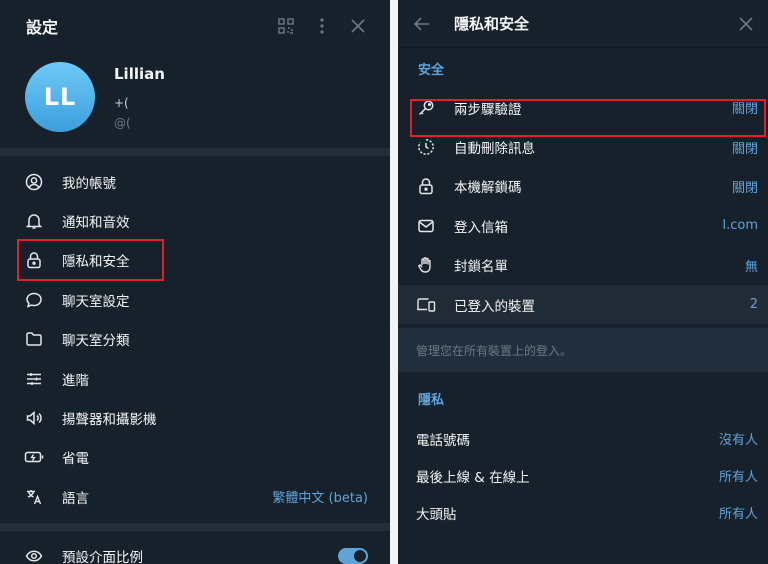  I want to click on security-item-value: l.com, so click(740, 226).